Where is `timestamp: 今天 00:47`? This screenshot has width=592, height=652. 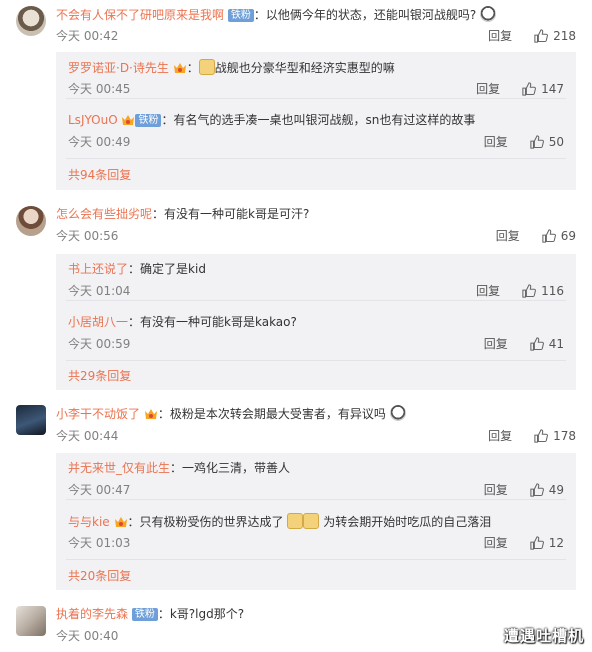
timestamp: 今天 00:47 is located at coordinates (99, 490).